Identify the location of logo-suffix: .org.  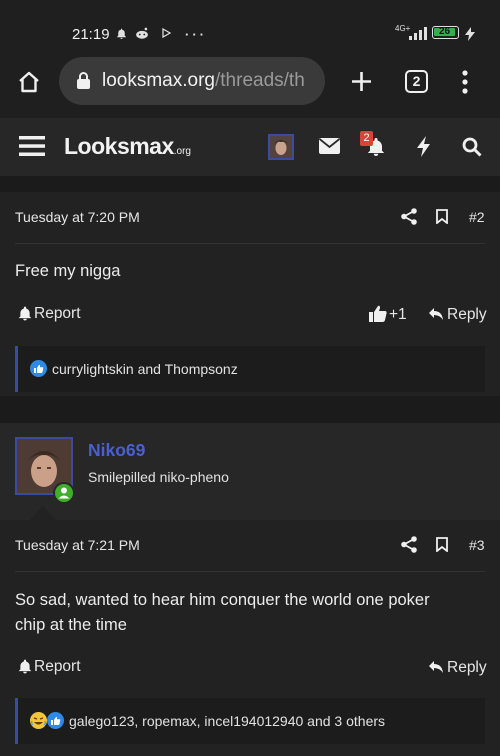
(182, 151).